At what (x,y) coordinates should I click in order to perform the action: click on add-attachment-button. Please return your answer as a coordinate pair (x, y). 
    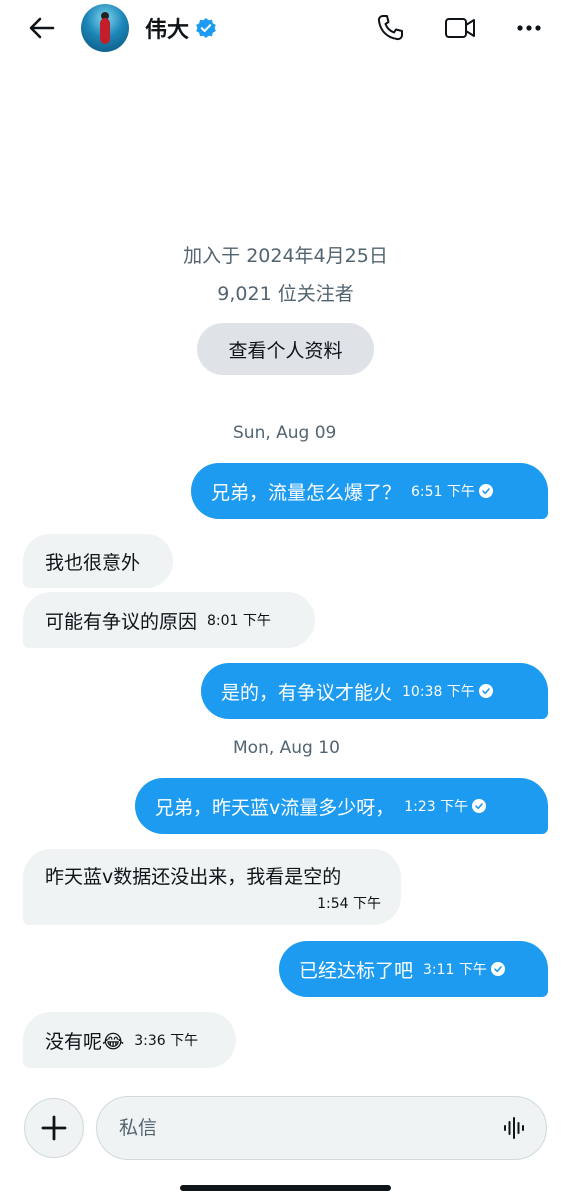
    Looking at the image, I should click on (54, 1128).